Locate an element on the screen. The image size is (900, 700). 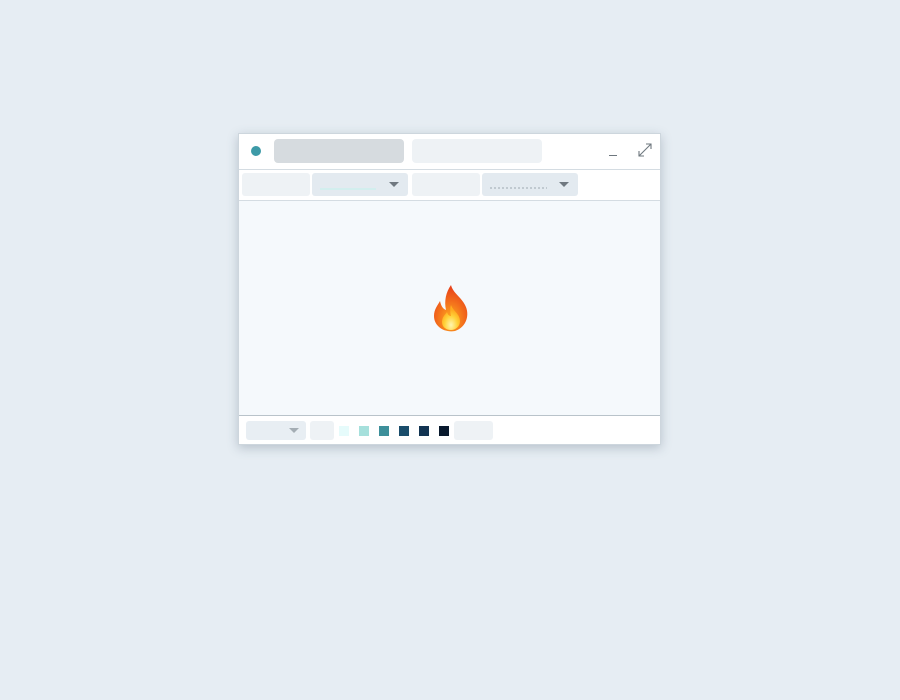
maximize-button is located at coordinates (646, 151).